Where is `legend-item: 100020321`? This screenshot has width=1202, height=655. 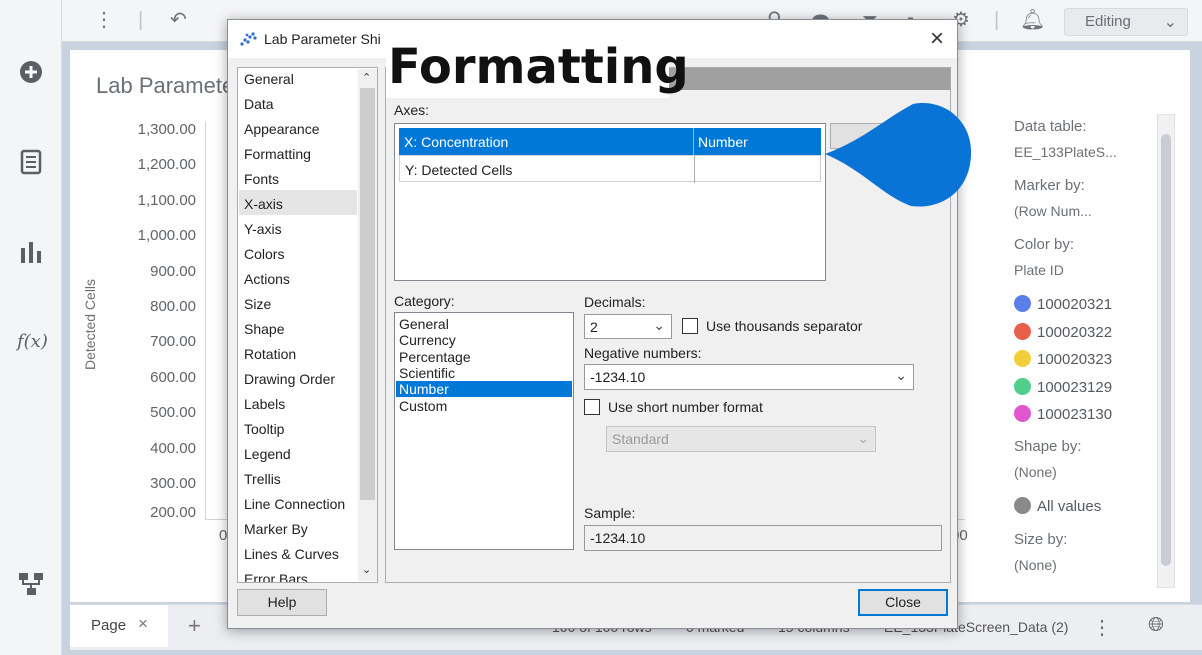 legend-item: 100020321 is located at coordinates (1063, 305).